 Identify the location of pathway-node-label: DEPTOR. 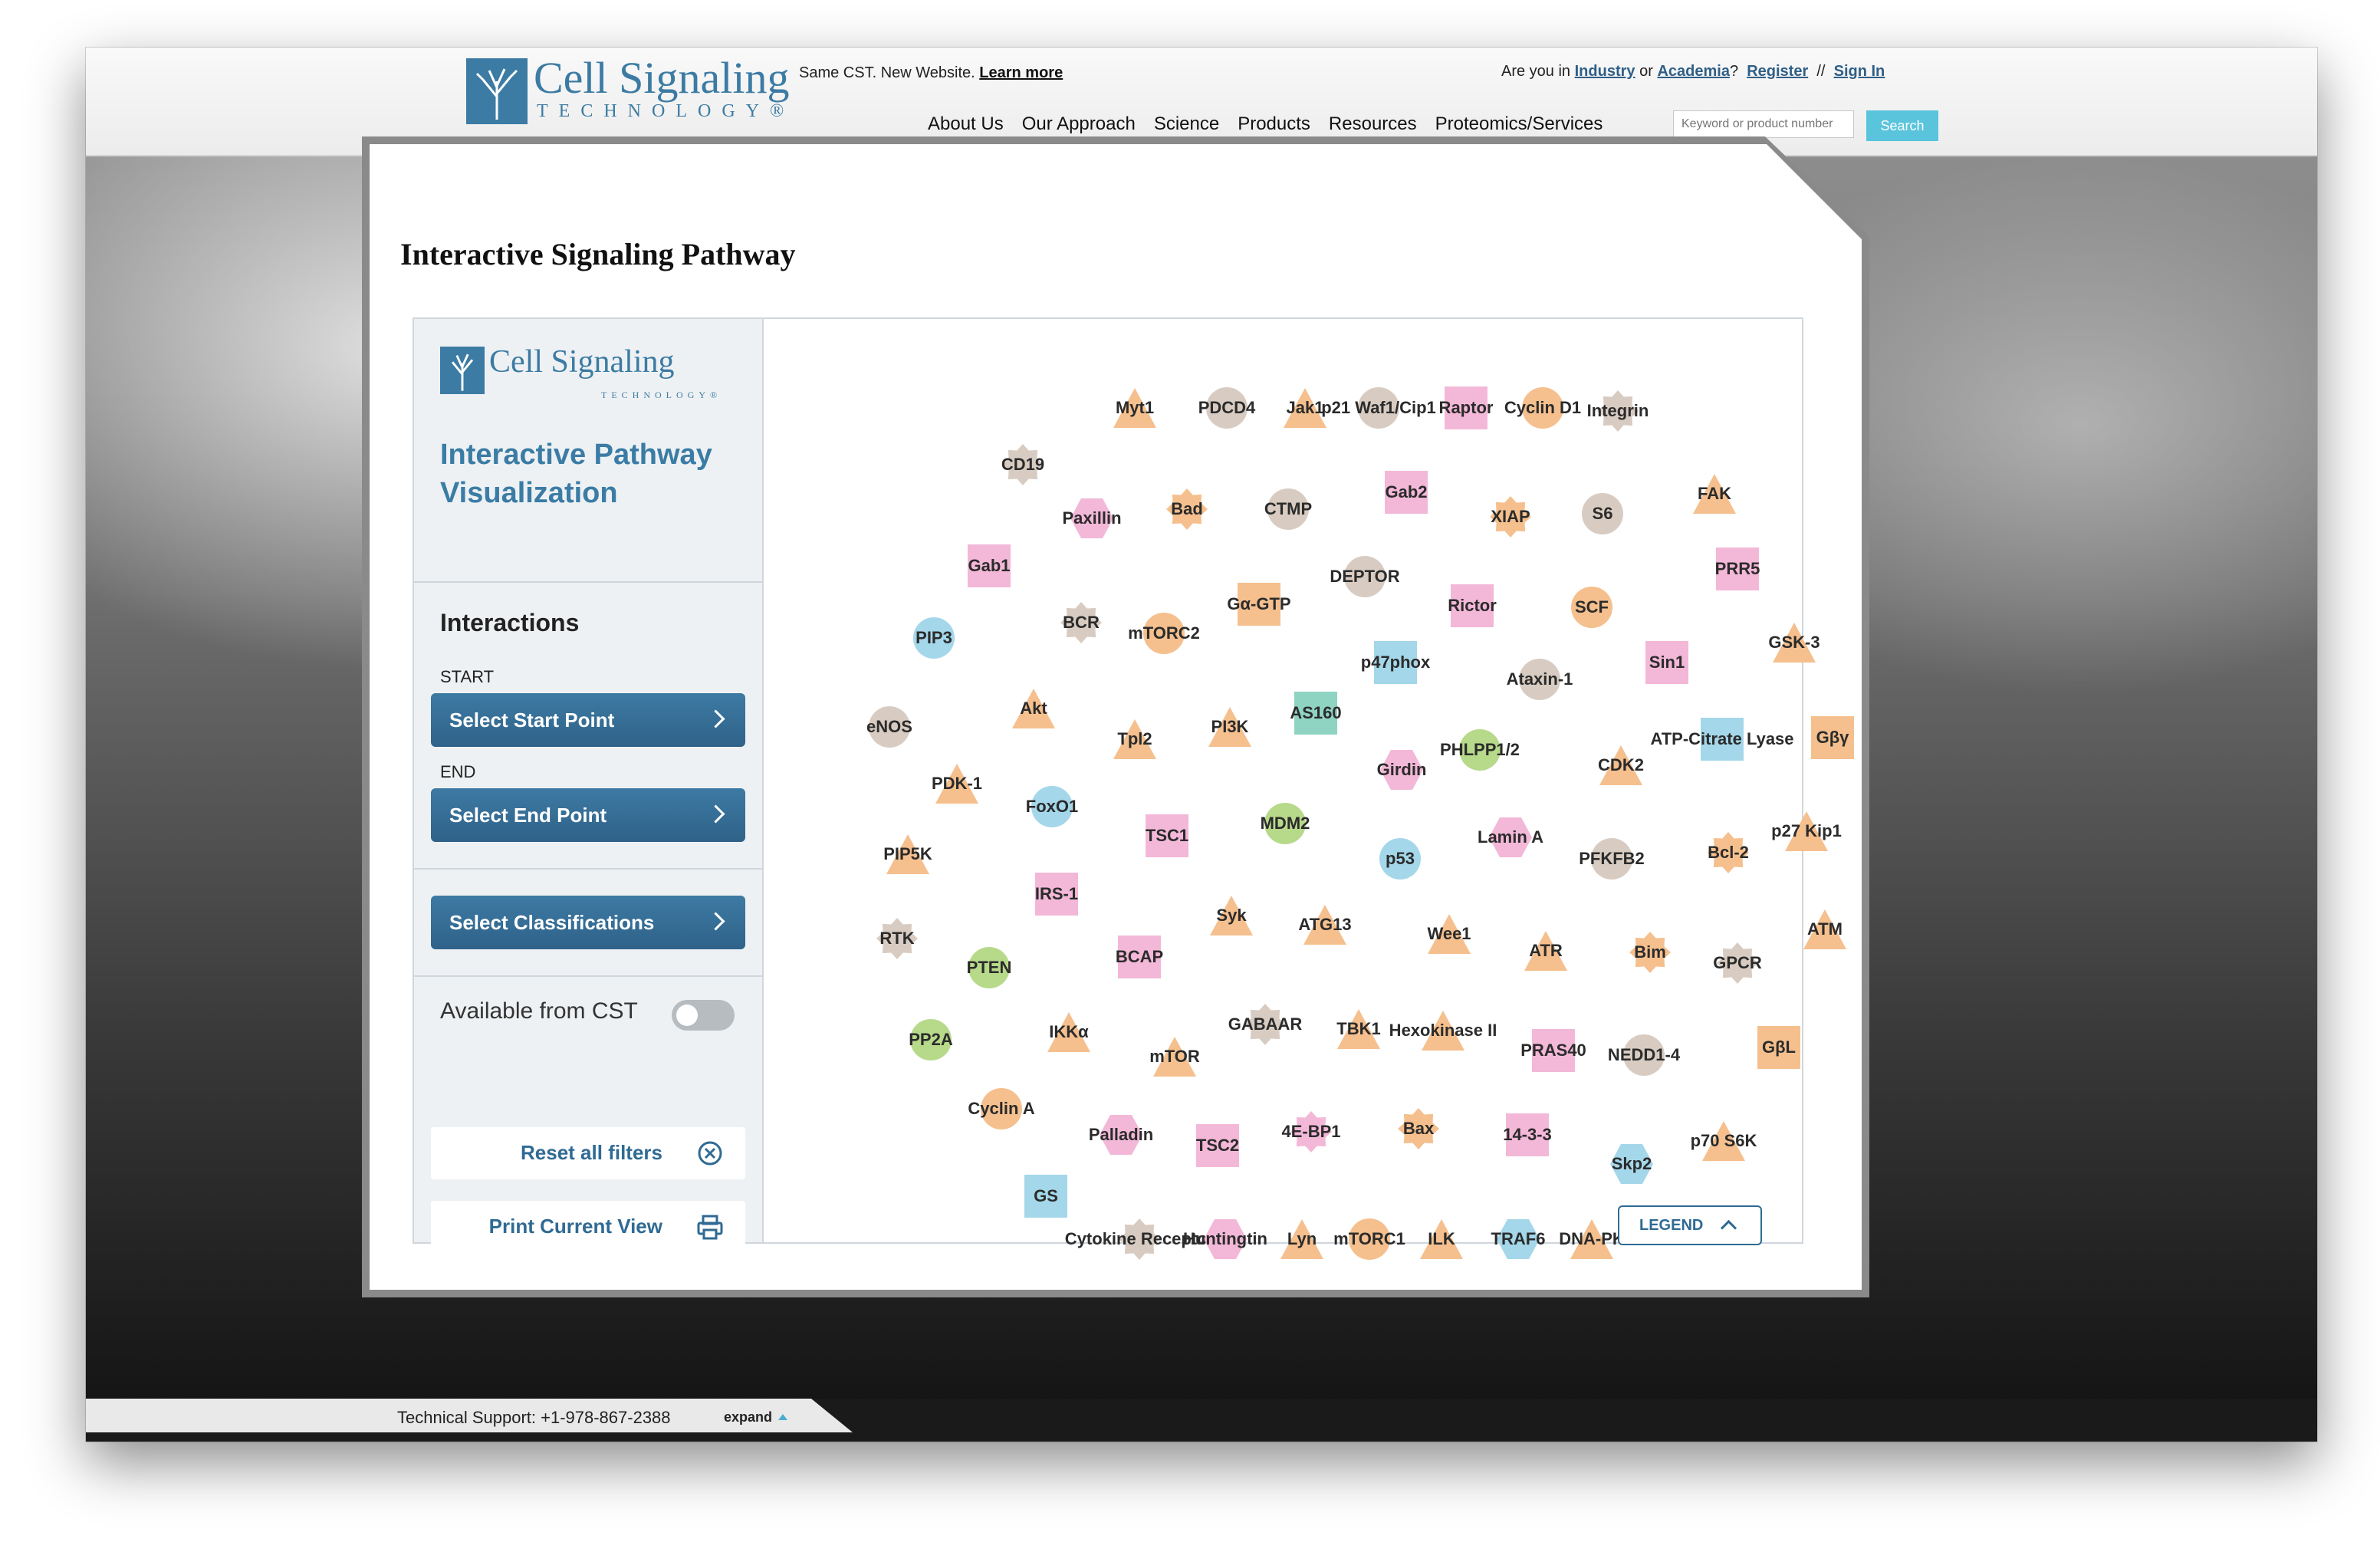
(1365, 576).